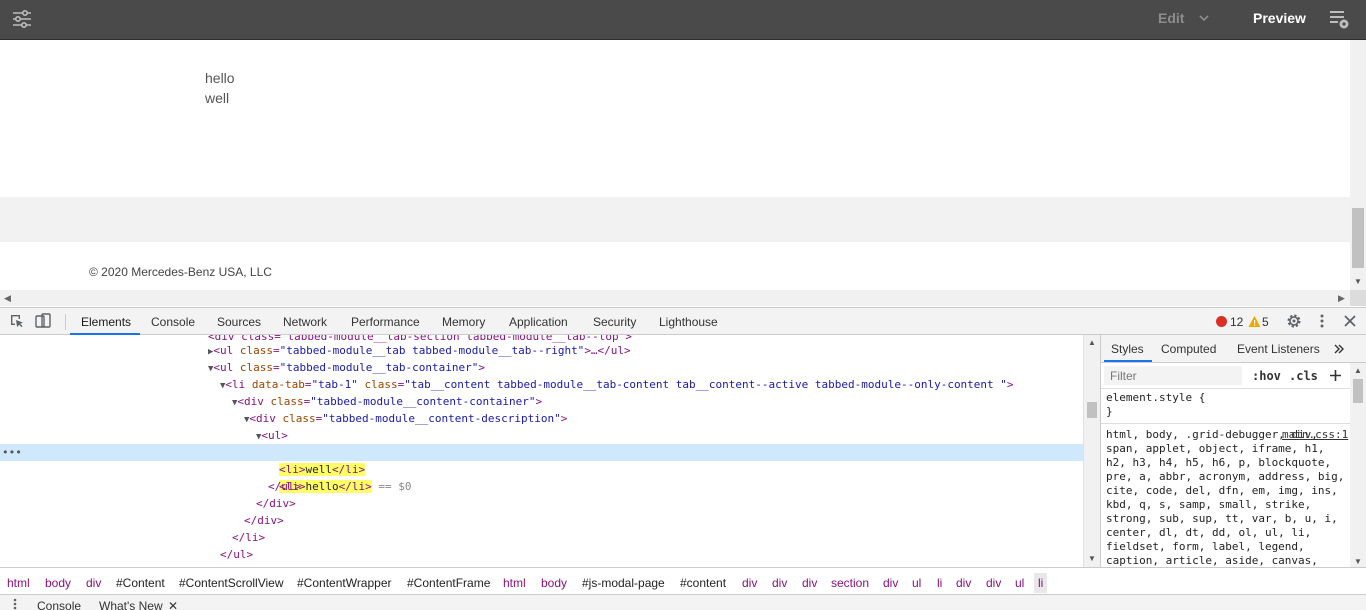 The height and width of the screenshot is (610, 1366). I want to click on warning-icon, so click(1254, 321).